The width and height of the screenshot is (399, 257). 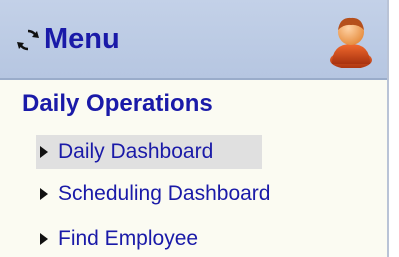 I want to click on menu-item-daily-dashboard: Daily Dashboard, so click(x=149, y=152).